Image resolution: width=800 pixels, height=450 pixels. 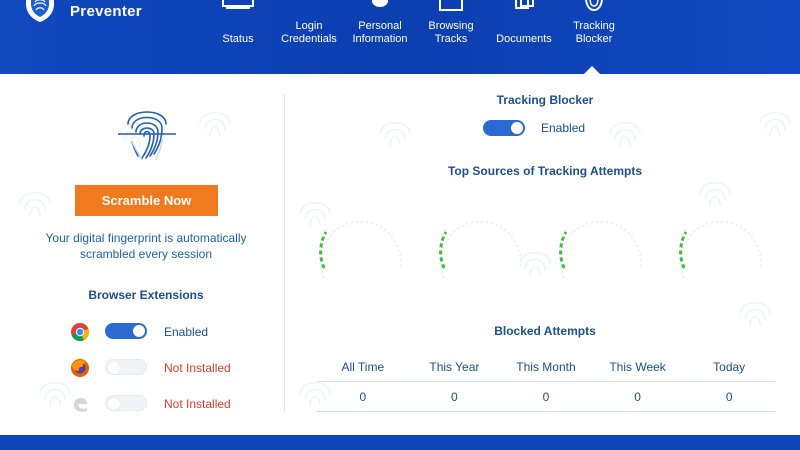 What do you see at coordinates (238, 4) in the screenshot?
I see `monitor-icon` at bounding box center [238, 4].